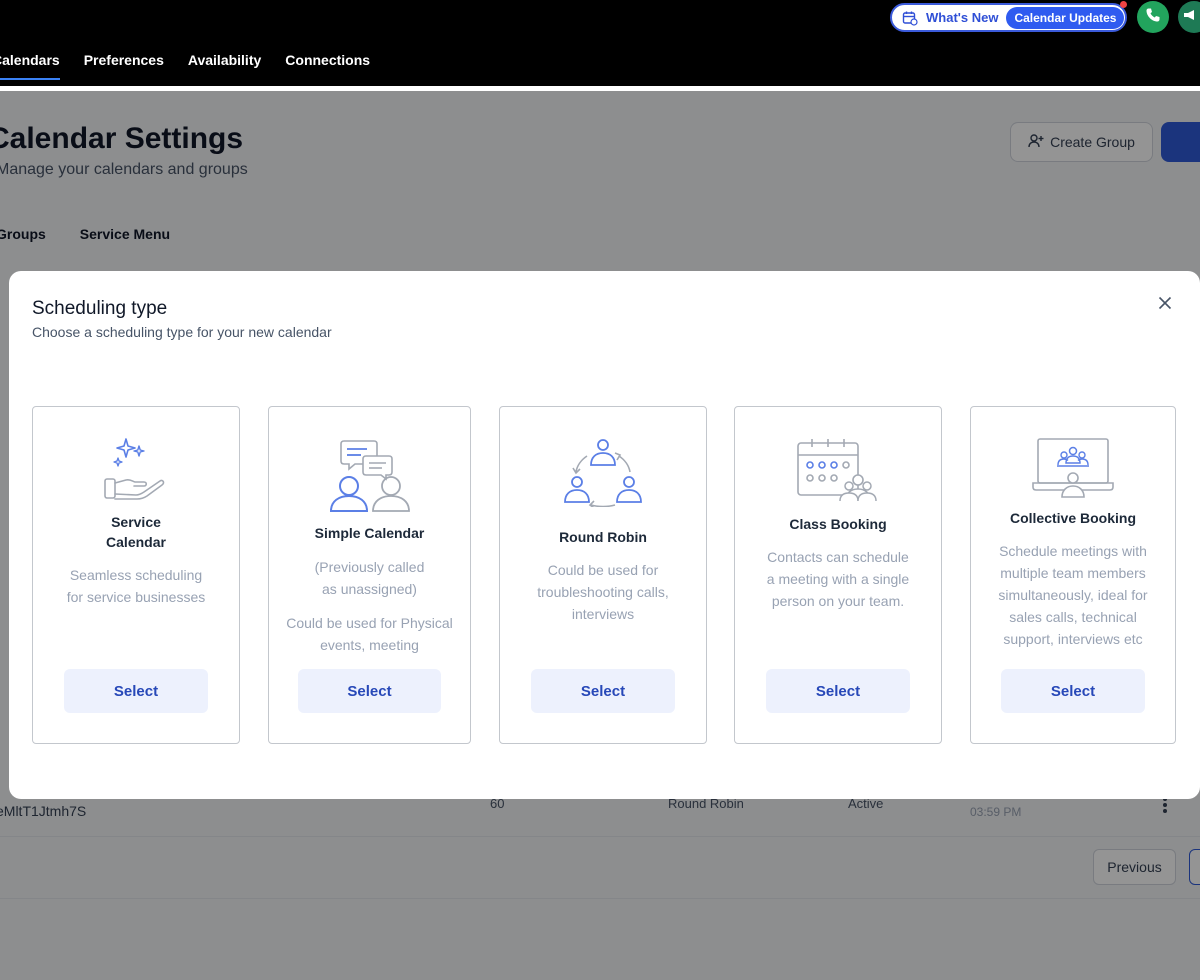  Describe the element at coordinates (838, 524) in the screenshot. I see `card-title: Class Booking` at that location.